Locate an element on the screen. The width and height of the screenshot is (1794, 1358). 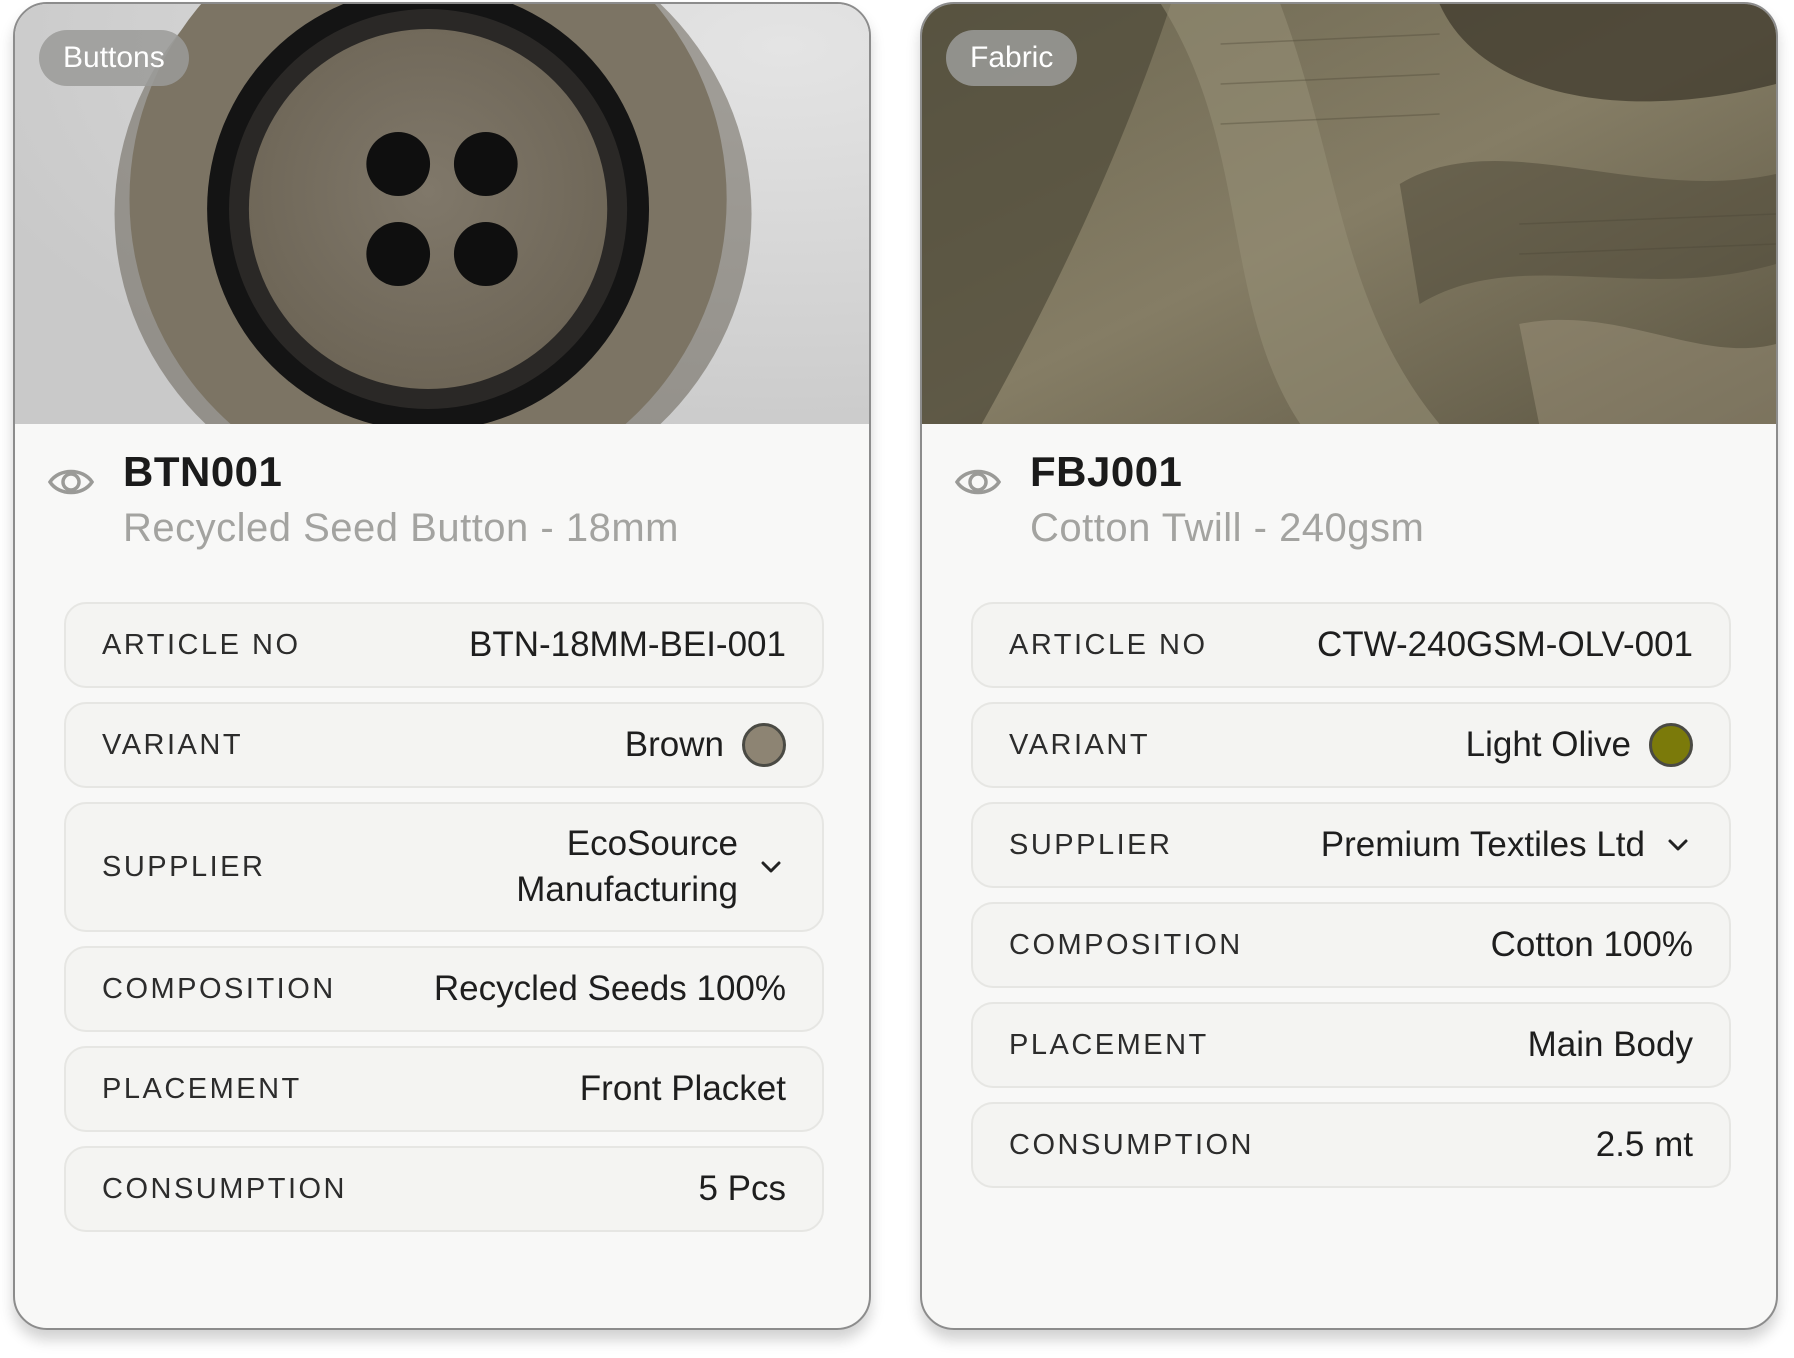
placement-value: Main Body is located at coordinates (1610, 1044).